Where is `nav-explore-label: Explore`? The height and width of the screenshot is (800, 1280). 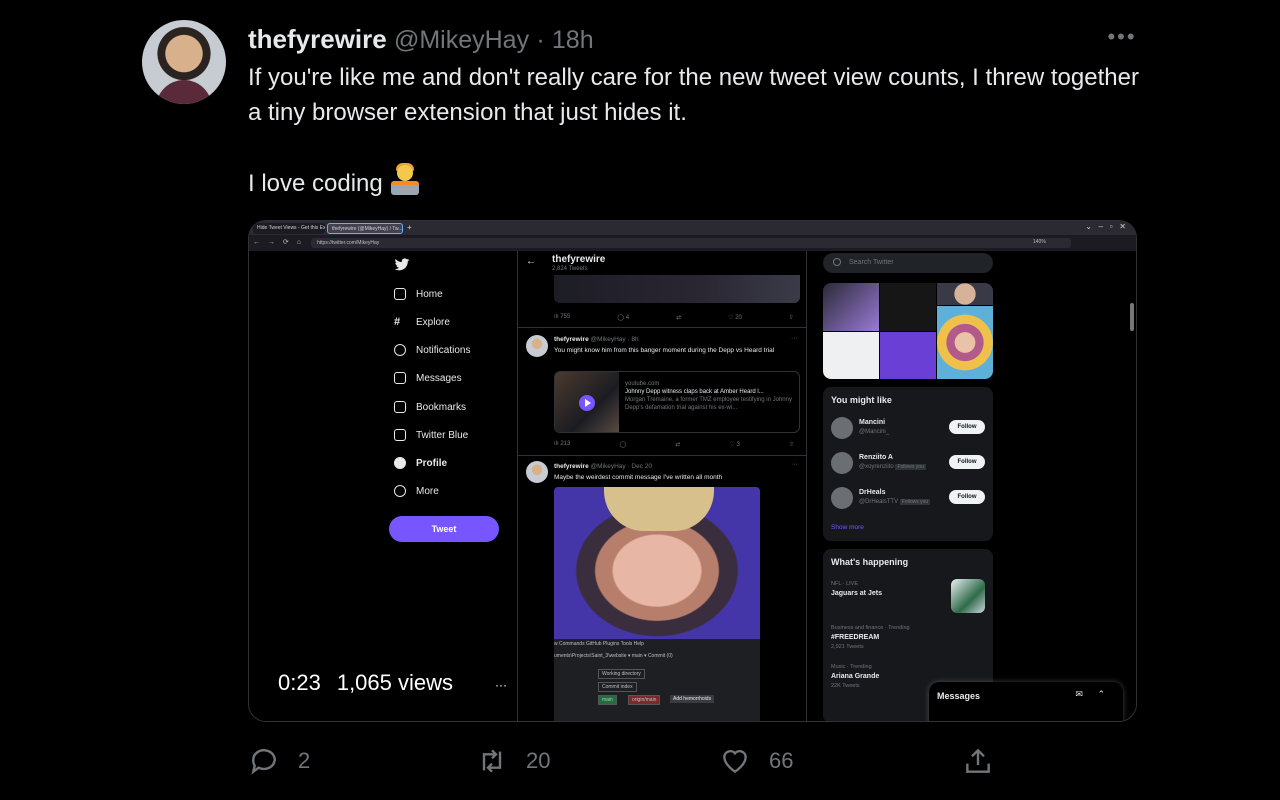 nav-explore-label: Explore is located at coordinates (433, 322).